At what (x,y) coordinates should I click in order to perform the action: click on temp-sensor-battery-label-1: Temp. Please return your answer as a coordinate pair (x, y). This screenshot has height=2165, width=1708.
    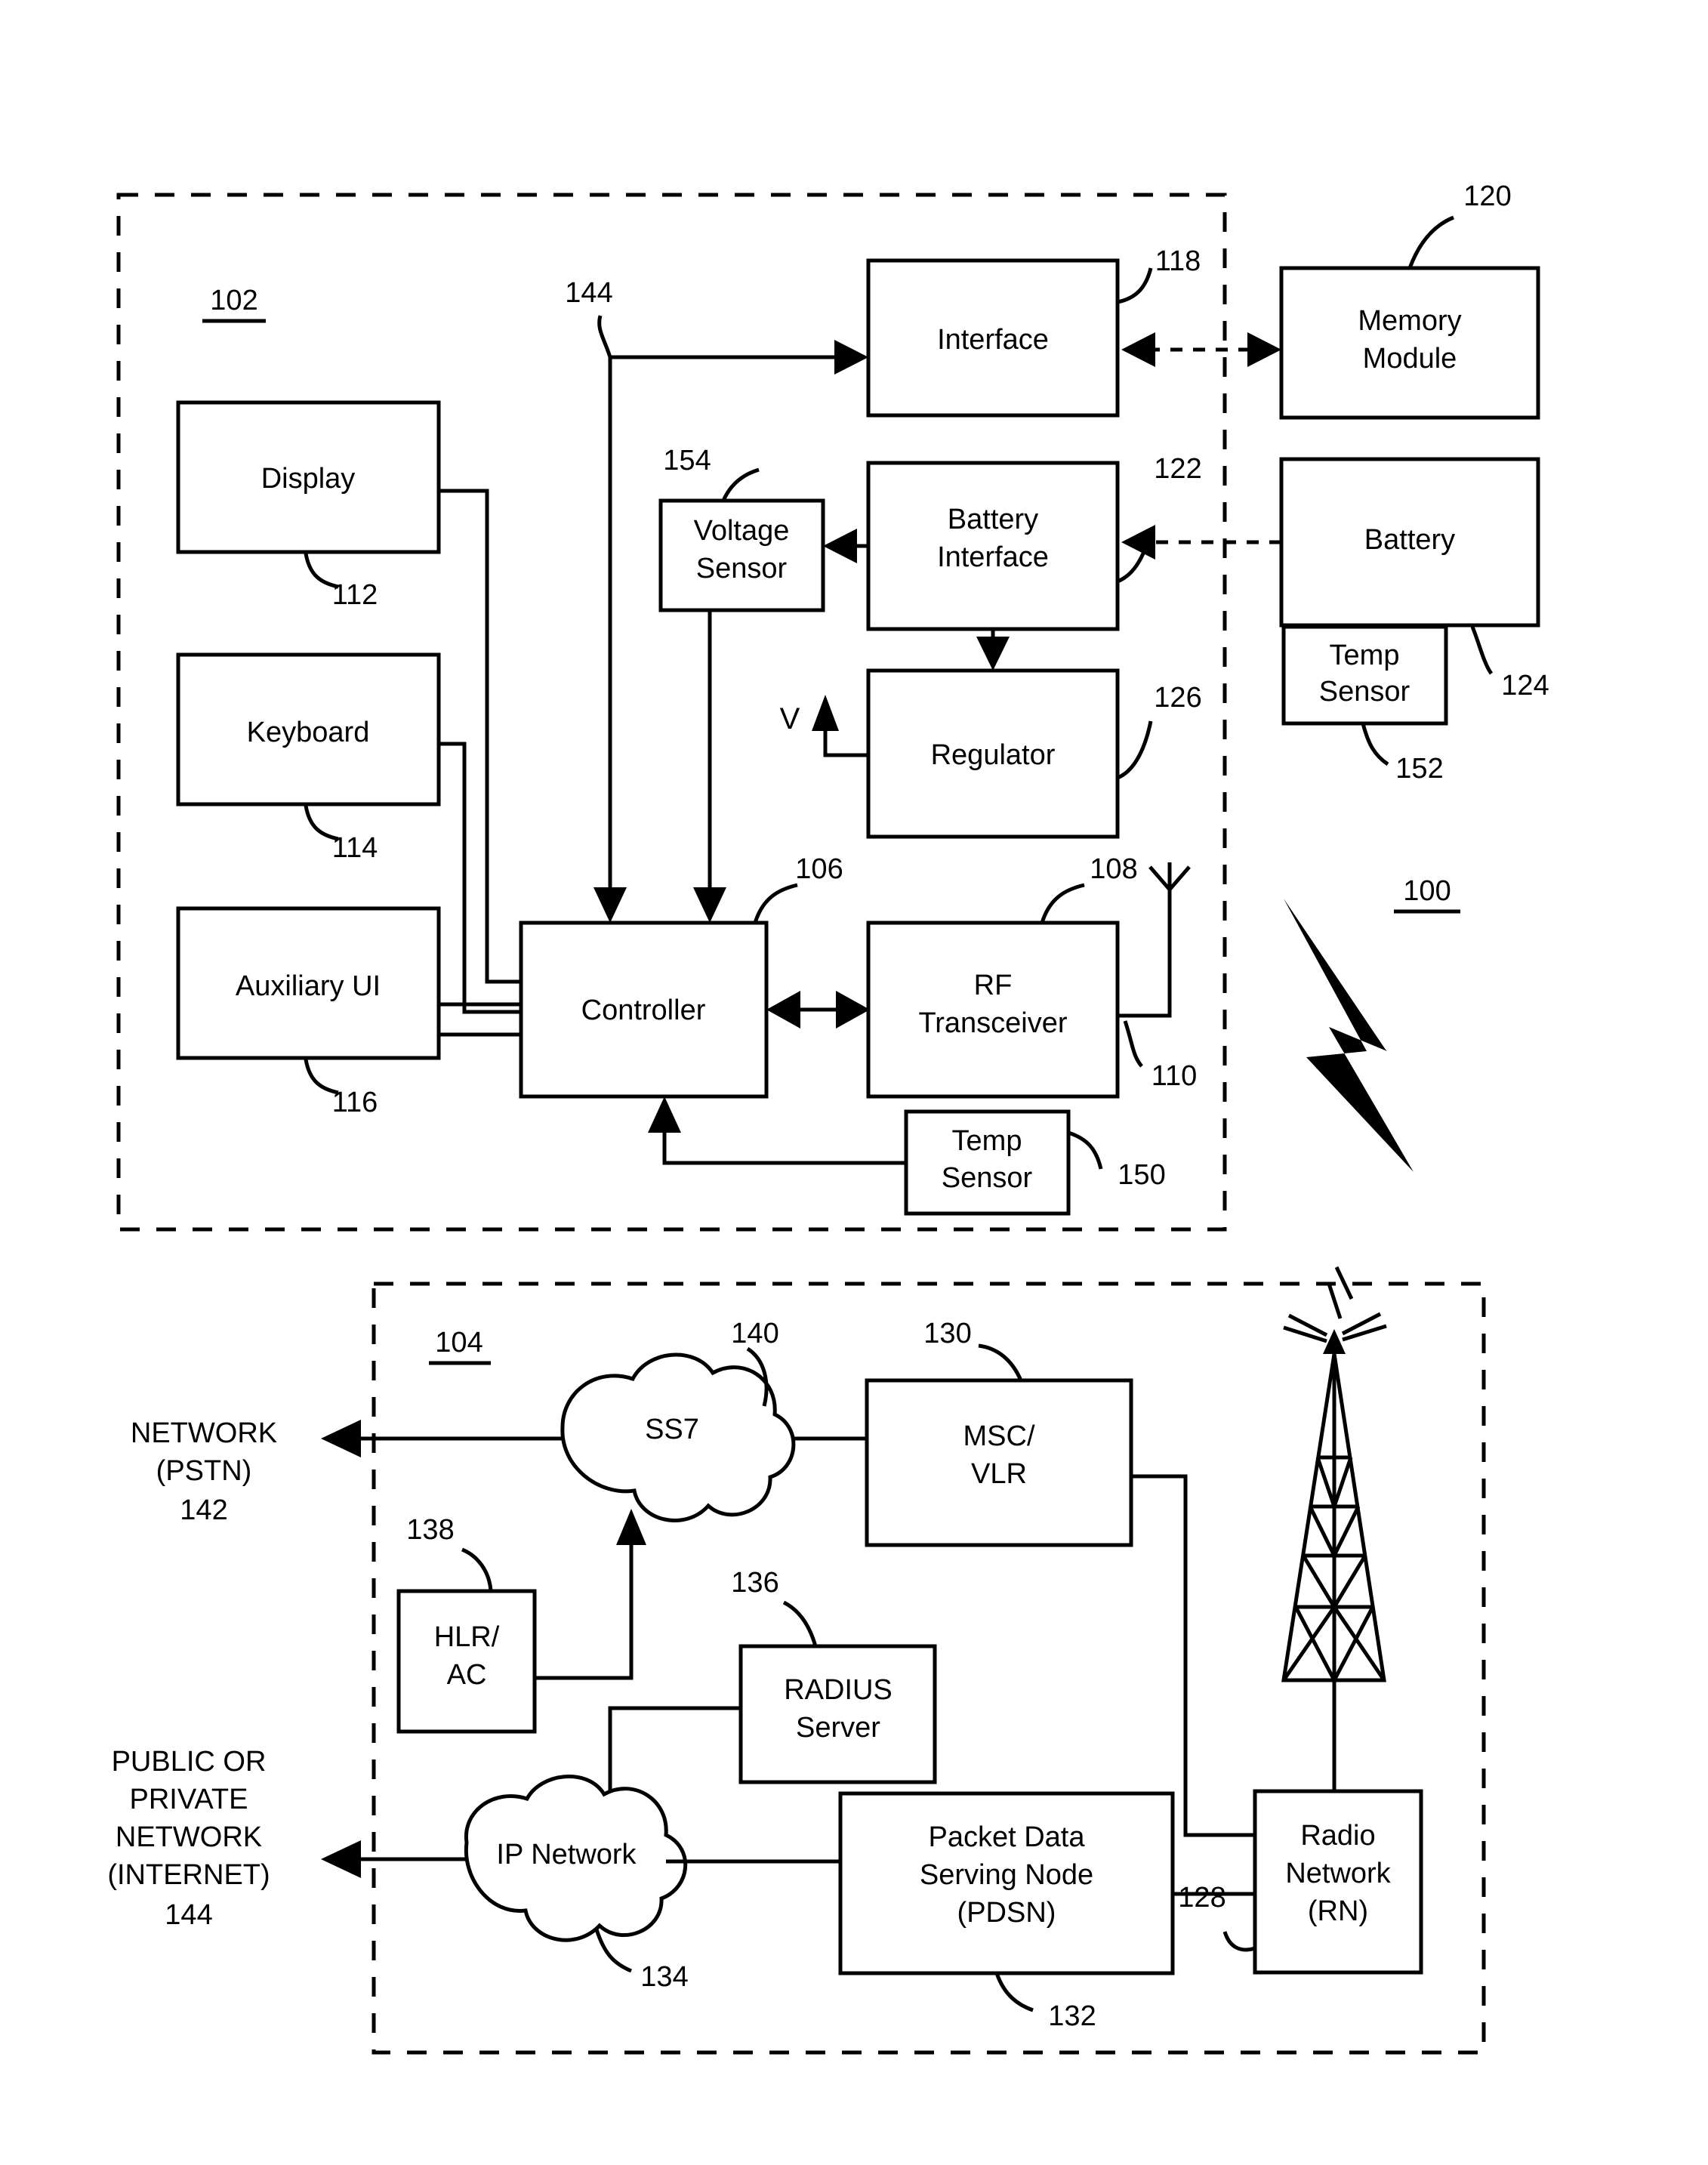
    Looking at the image, I should click on (1365, 655).